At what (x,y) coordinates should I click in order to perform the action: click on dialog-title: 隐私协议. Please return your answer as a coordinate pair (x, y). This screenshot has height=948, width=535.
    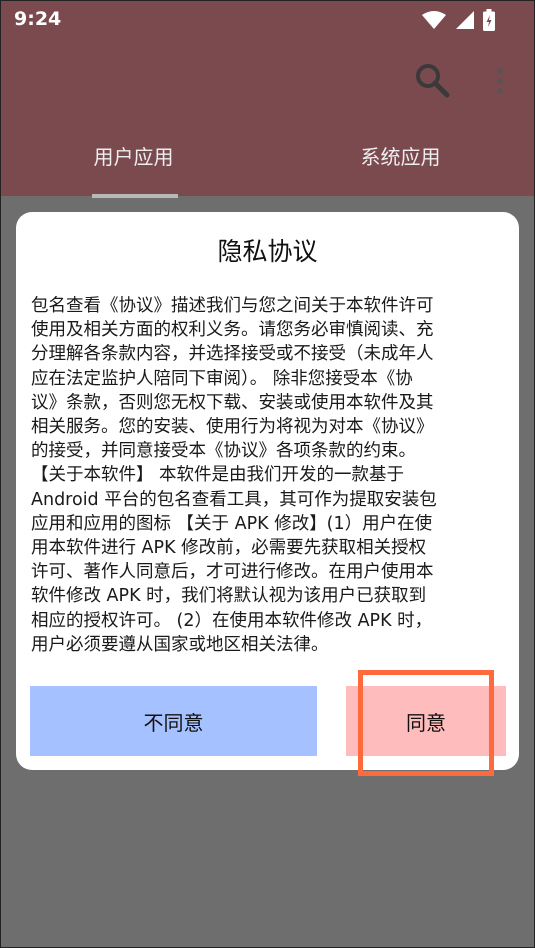
    Looking at the image, I should click on (267, 251).